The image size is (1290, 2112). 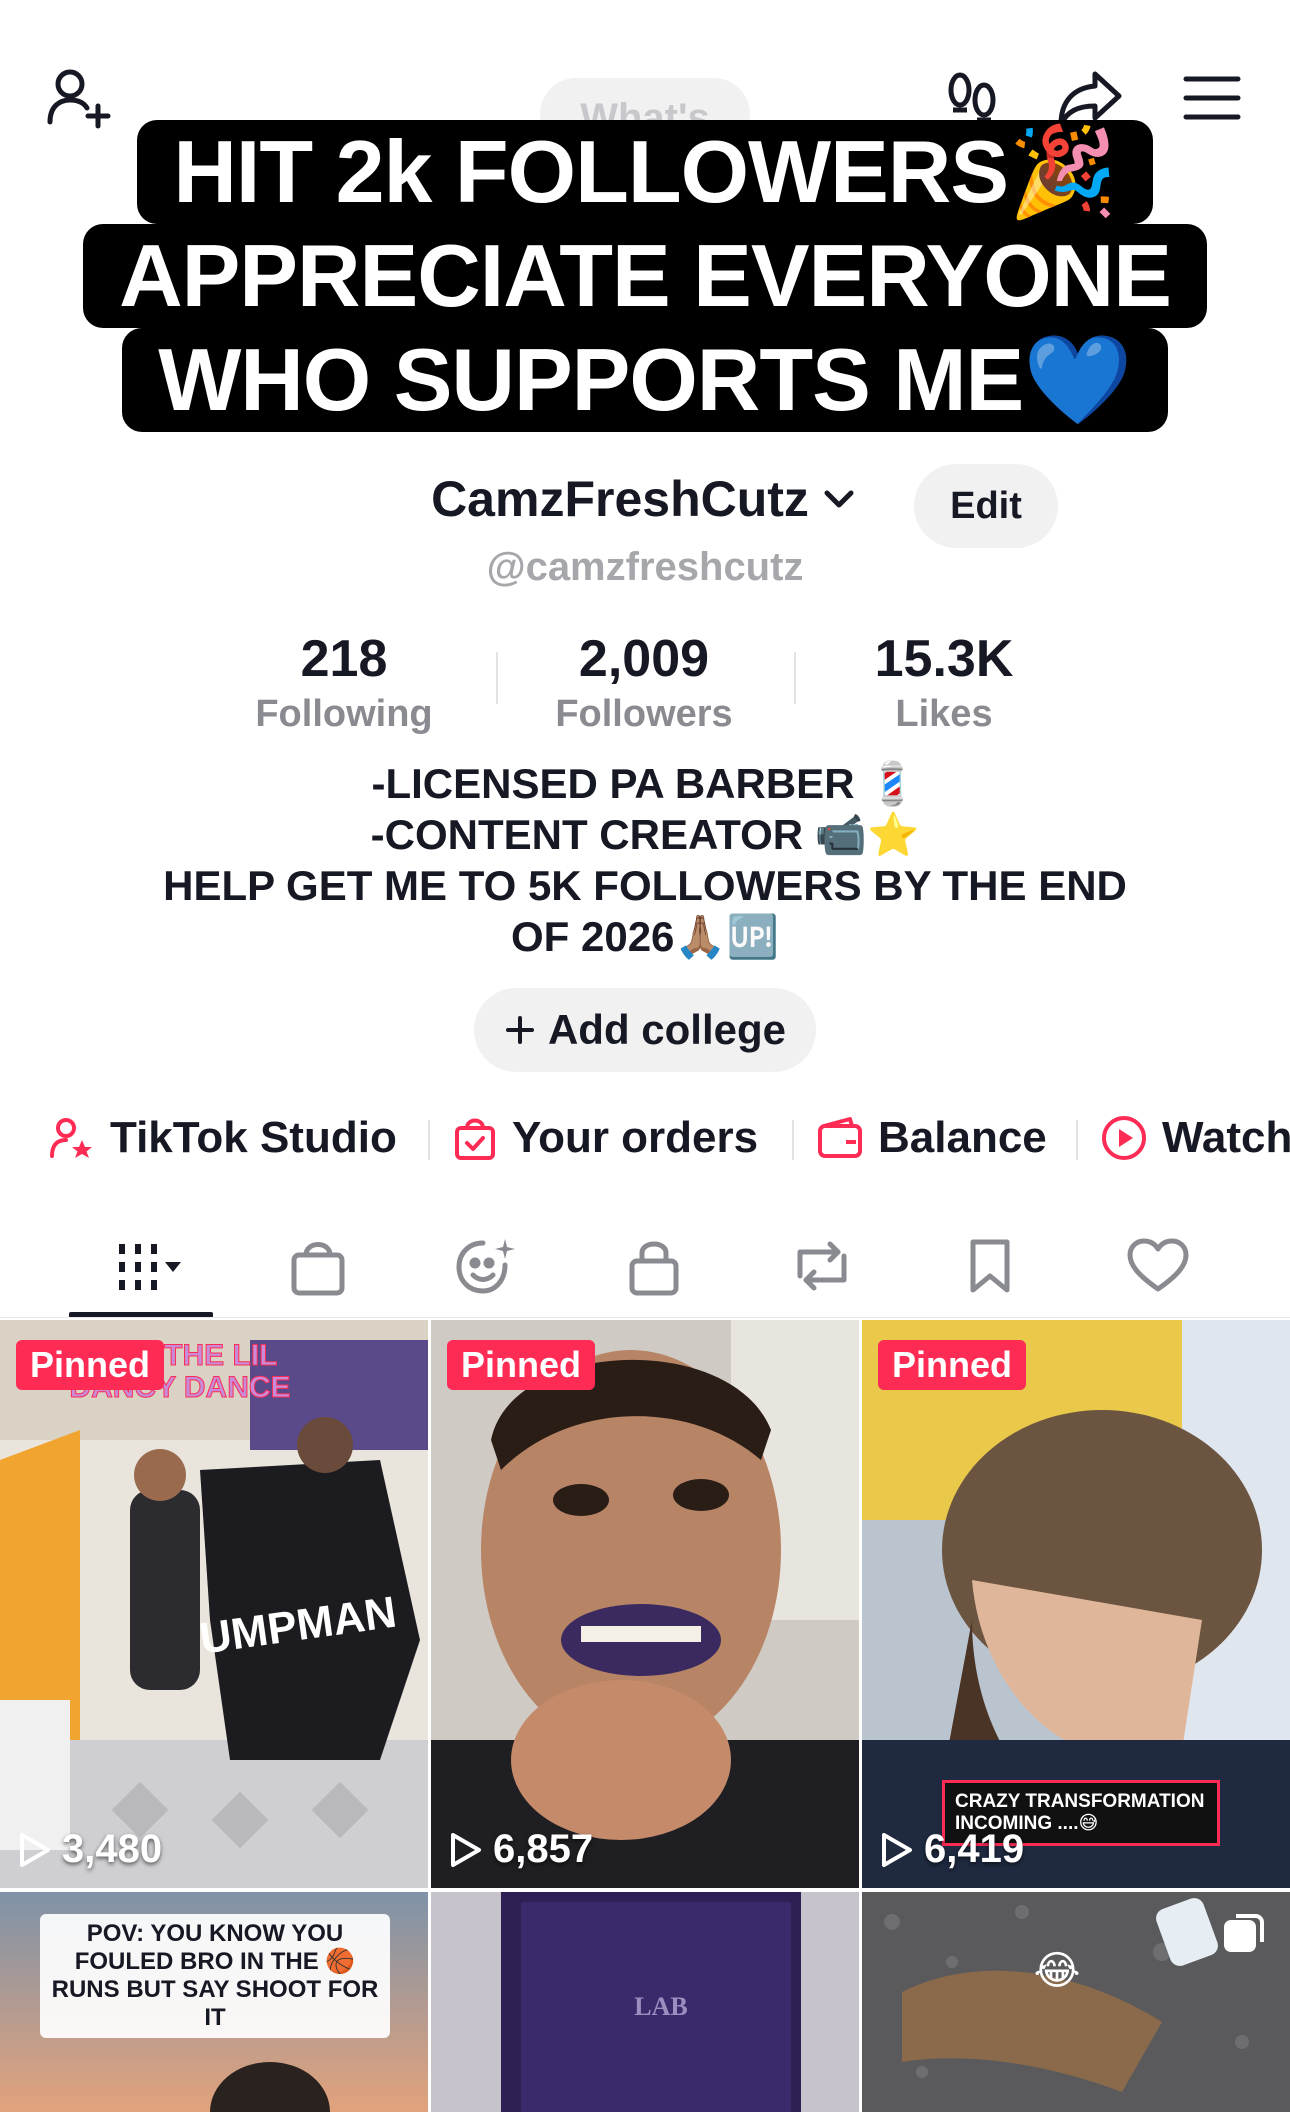 I want to click on edit-profile-button: Edit, so click(x=986, y=506).